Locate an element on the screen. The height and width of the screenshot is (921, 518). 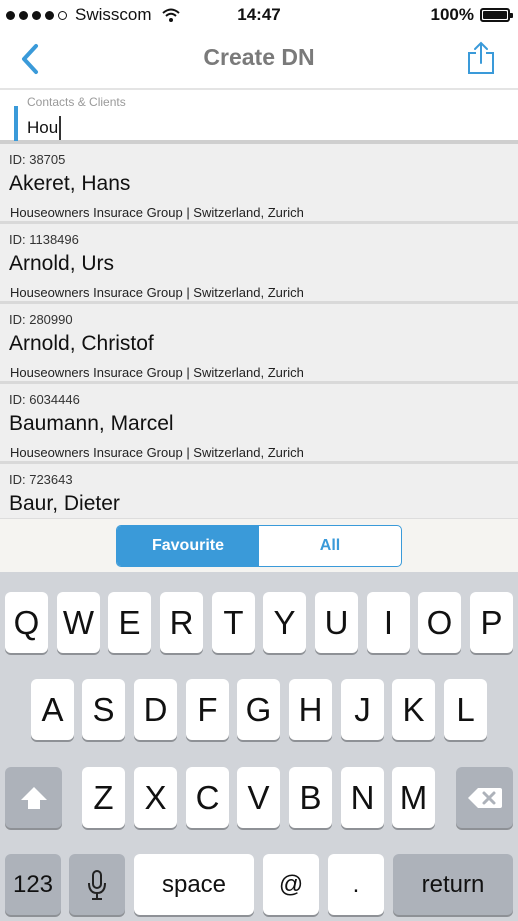
period-key: . is located at coordinates (356, 884).